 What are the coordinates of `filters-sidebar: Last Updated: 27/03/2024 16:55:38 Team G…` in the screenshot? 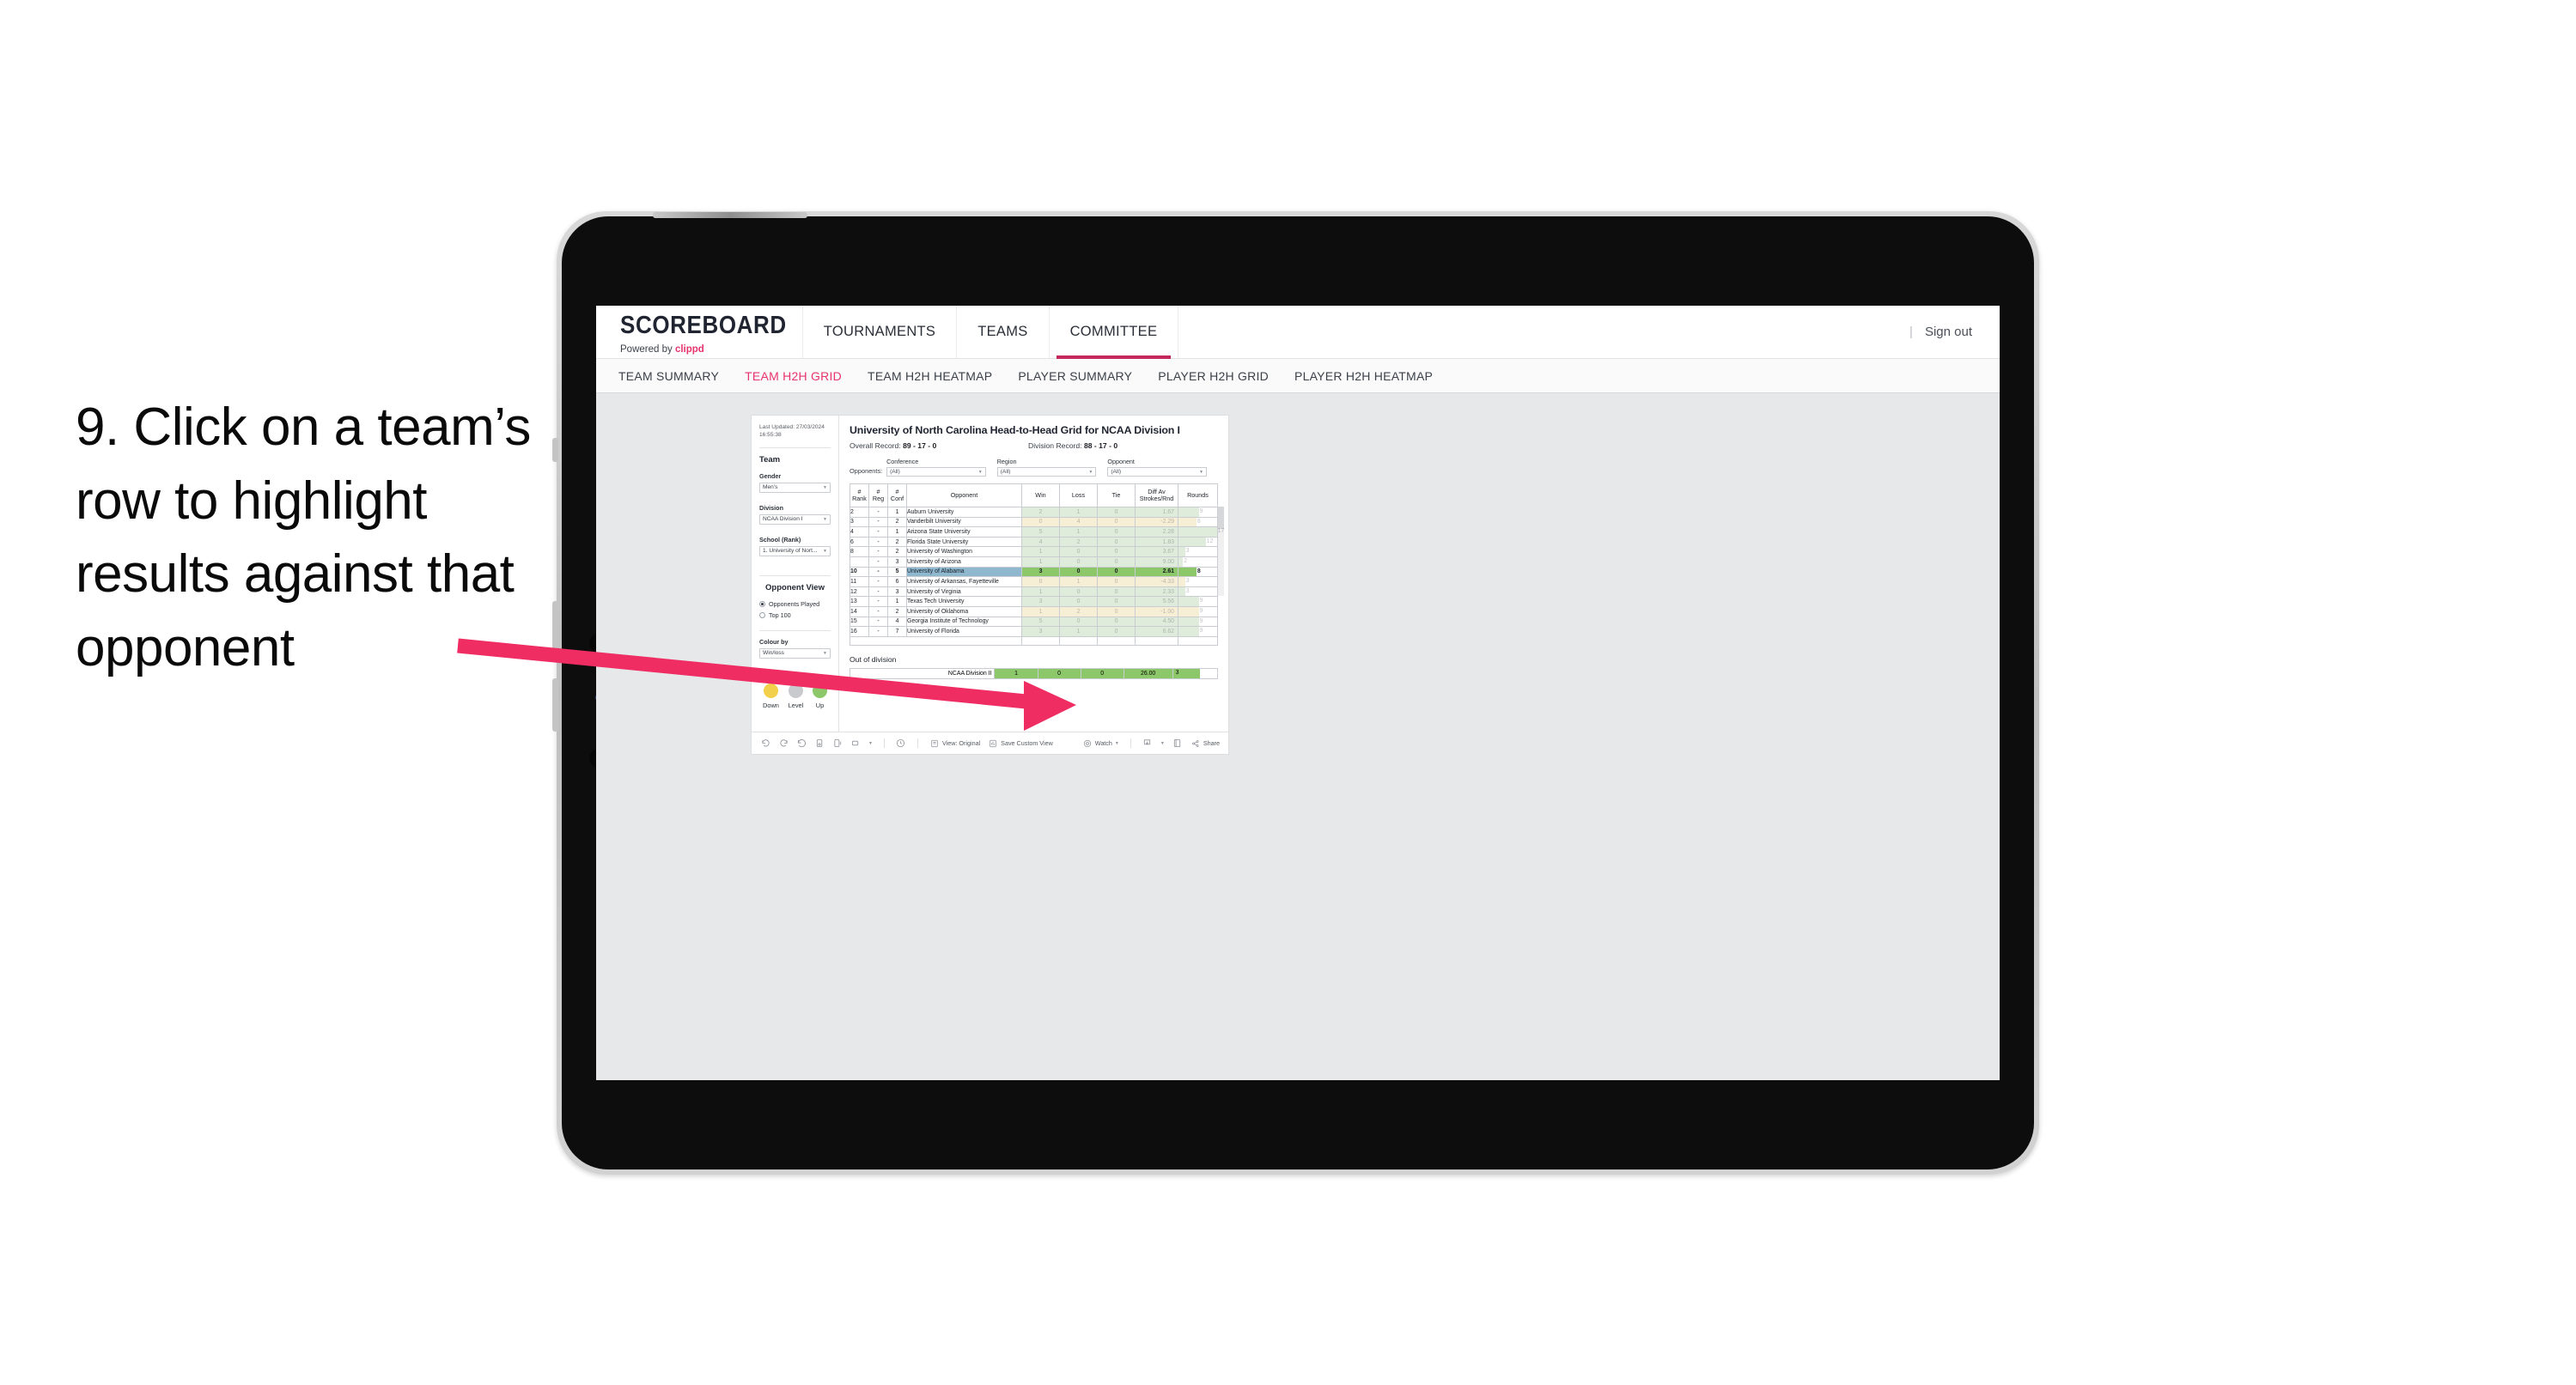 It's located at (795, 574).